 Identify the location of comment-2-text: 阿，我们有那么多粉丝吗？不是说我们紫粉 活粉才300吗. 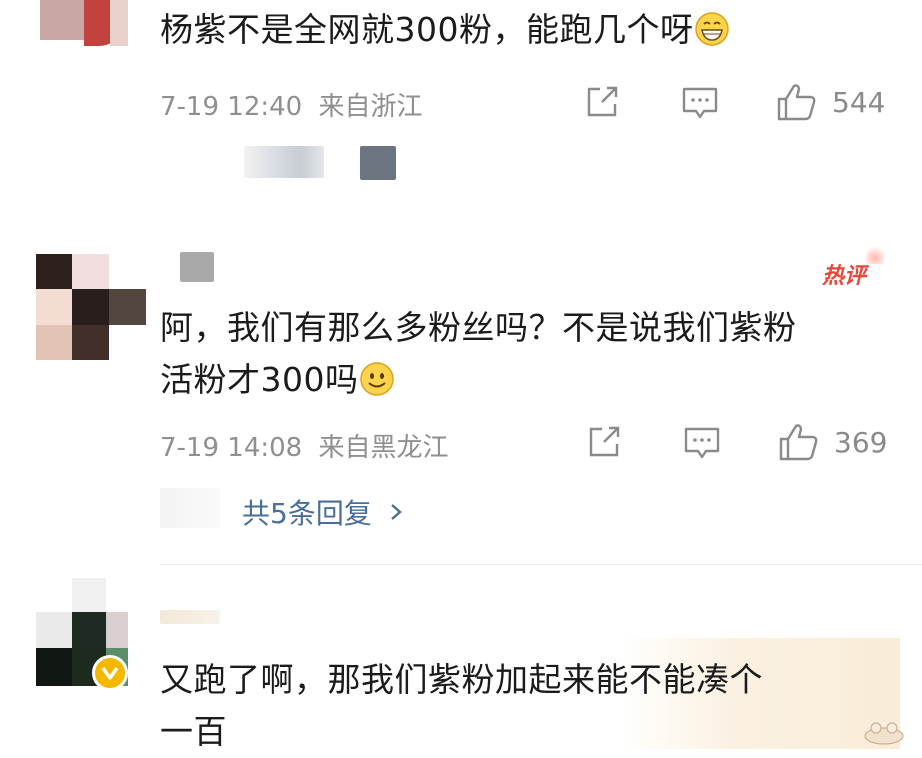
(478, 357).